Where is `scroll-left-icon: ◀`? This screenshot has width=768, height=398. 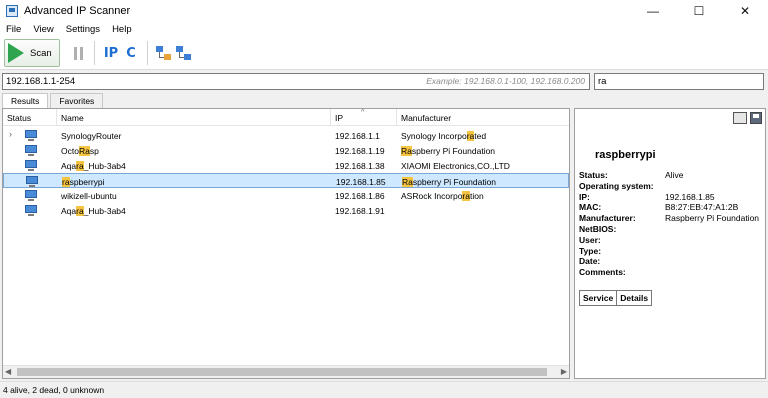
scroll-left-icon: ◀ is located at coordinates (8, 371).